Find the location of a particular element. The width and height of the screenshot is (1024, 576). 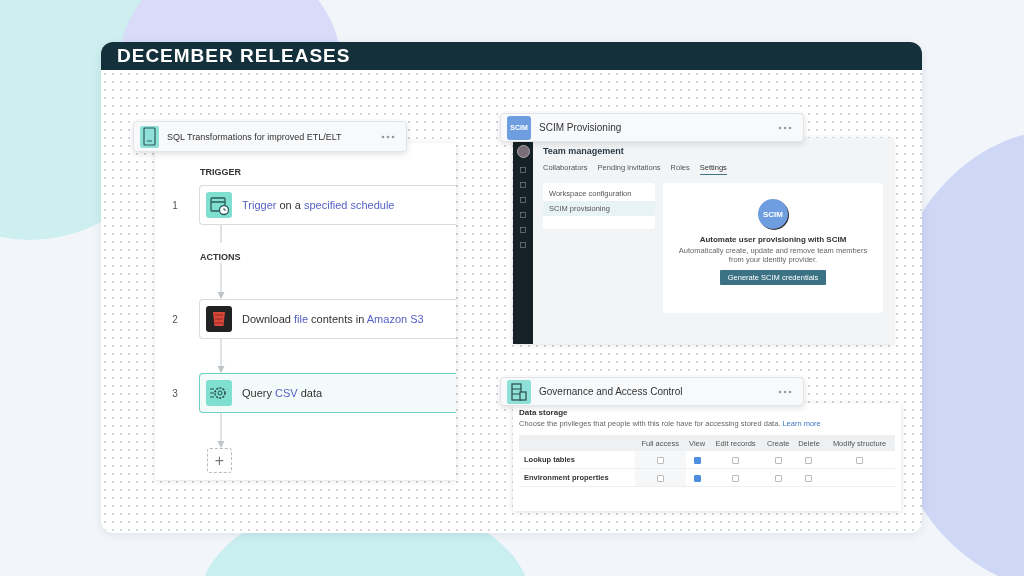

feature-title: SCIM Provisioning is located at coordinates (581, 127).